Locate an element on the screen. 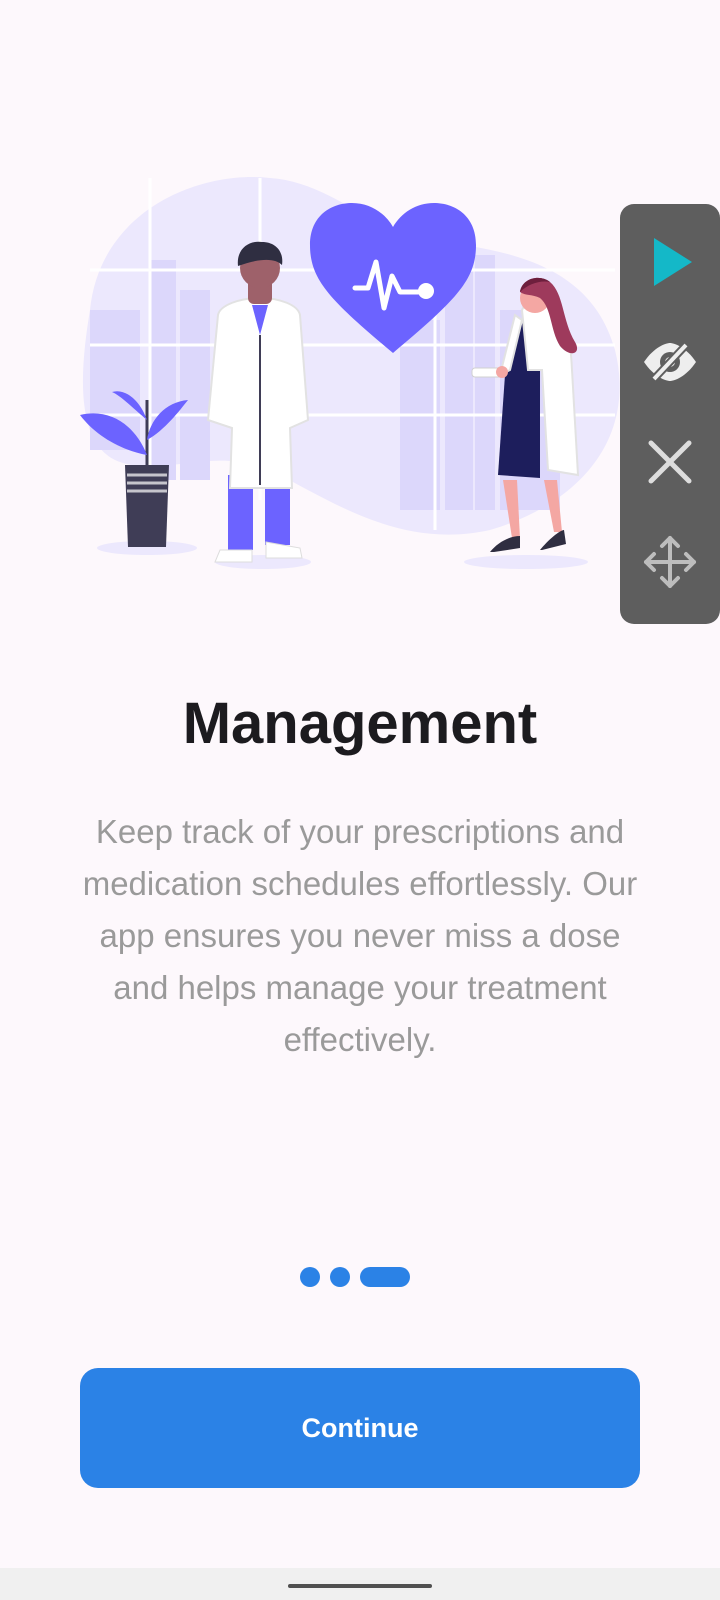 This screenshot has height=1600, width=720. page-indicator is located at coordinates (355, 1277).